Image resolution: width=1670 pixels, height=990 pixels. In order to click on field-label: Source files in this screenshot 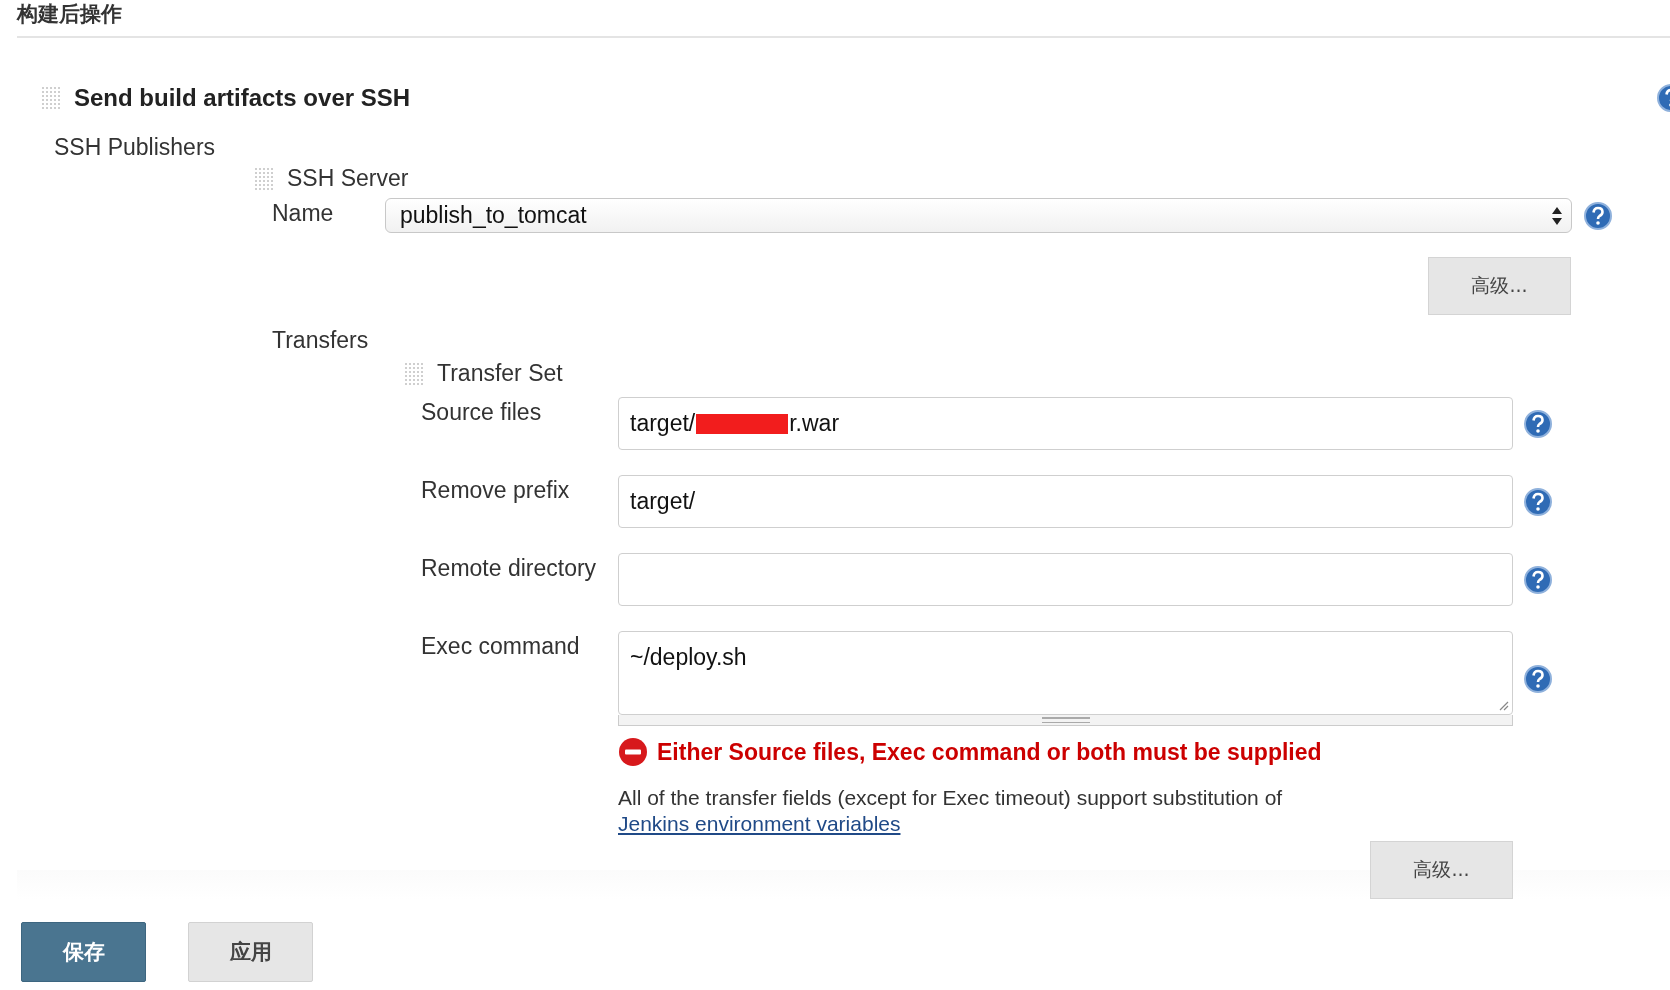, I will do `click(482, 412)`.